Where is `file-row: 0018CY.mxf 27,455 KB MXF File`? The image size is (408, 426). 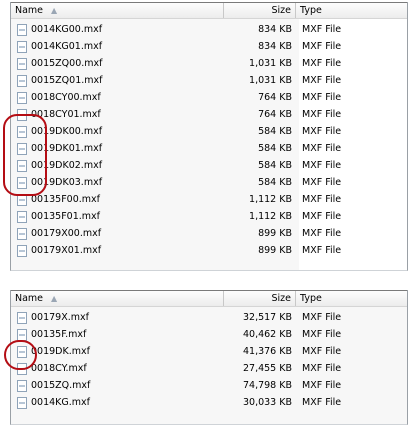 file-row: 0018CY.mxf 27,455 KB MXF File is located at coordinates (209, 368).